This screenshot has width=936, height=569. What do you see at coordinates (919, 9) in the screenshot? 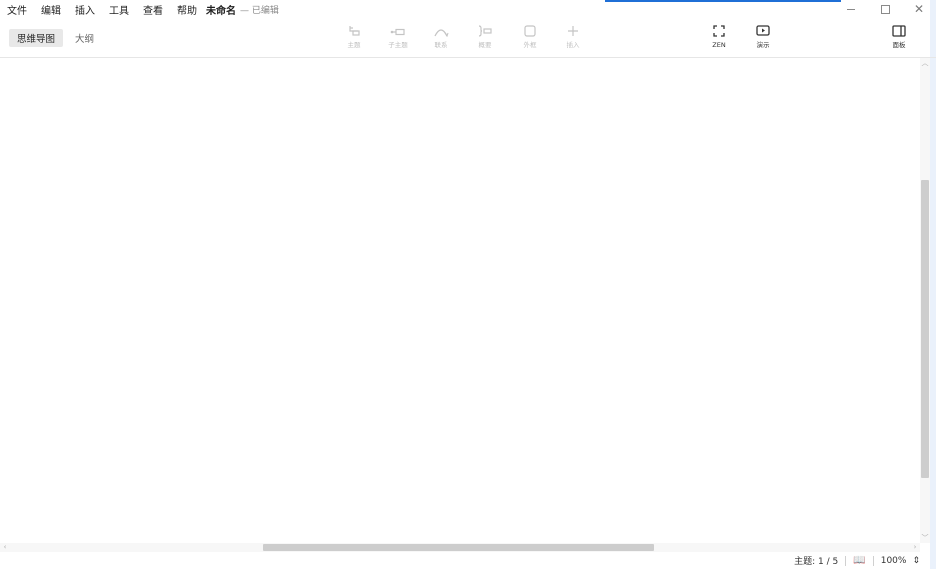
I see `close-button: ✕` at bounding box center [919, 9].